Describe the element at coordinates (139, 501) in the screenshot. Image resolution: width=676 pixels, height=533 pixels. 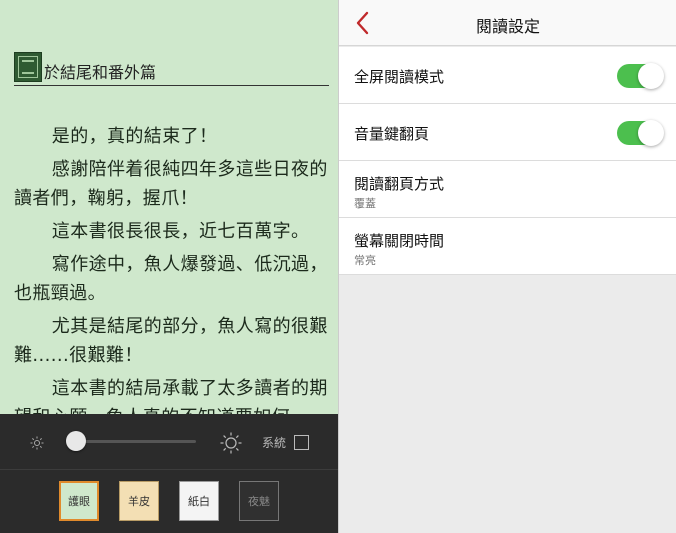
I see `theme-parchment-button: 羊皮` at that location.